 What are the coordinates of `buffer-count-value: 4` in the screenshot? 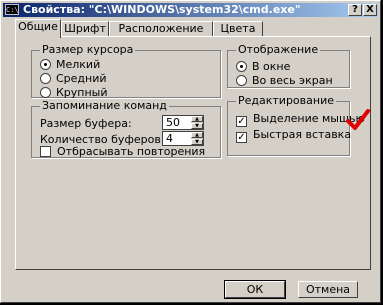 It's located at (169, 138).